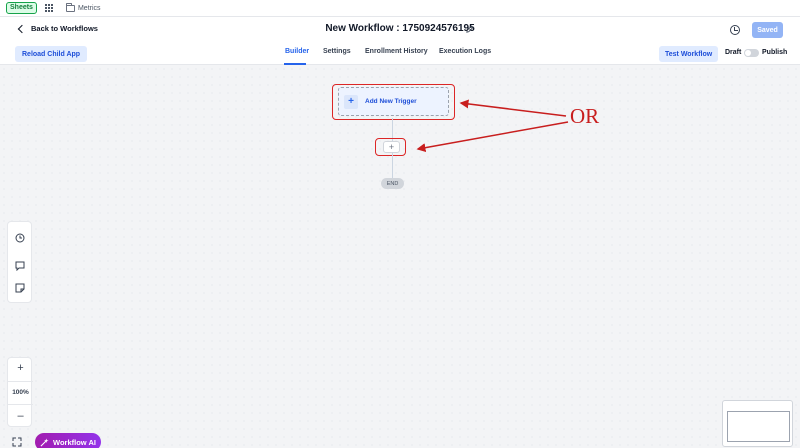 The height and width of the screenshot is (448, 800). What do you see at coordinates (767, 30) in the screenshot?
I see `saved-button: Saved` at bounding box center [767, 30].